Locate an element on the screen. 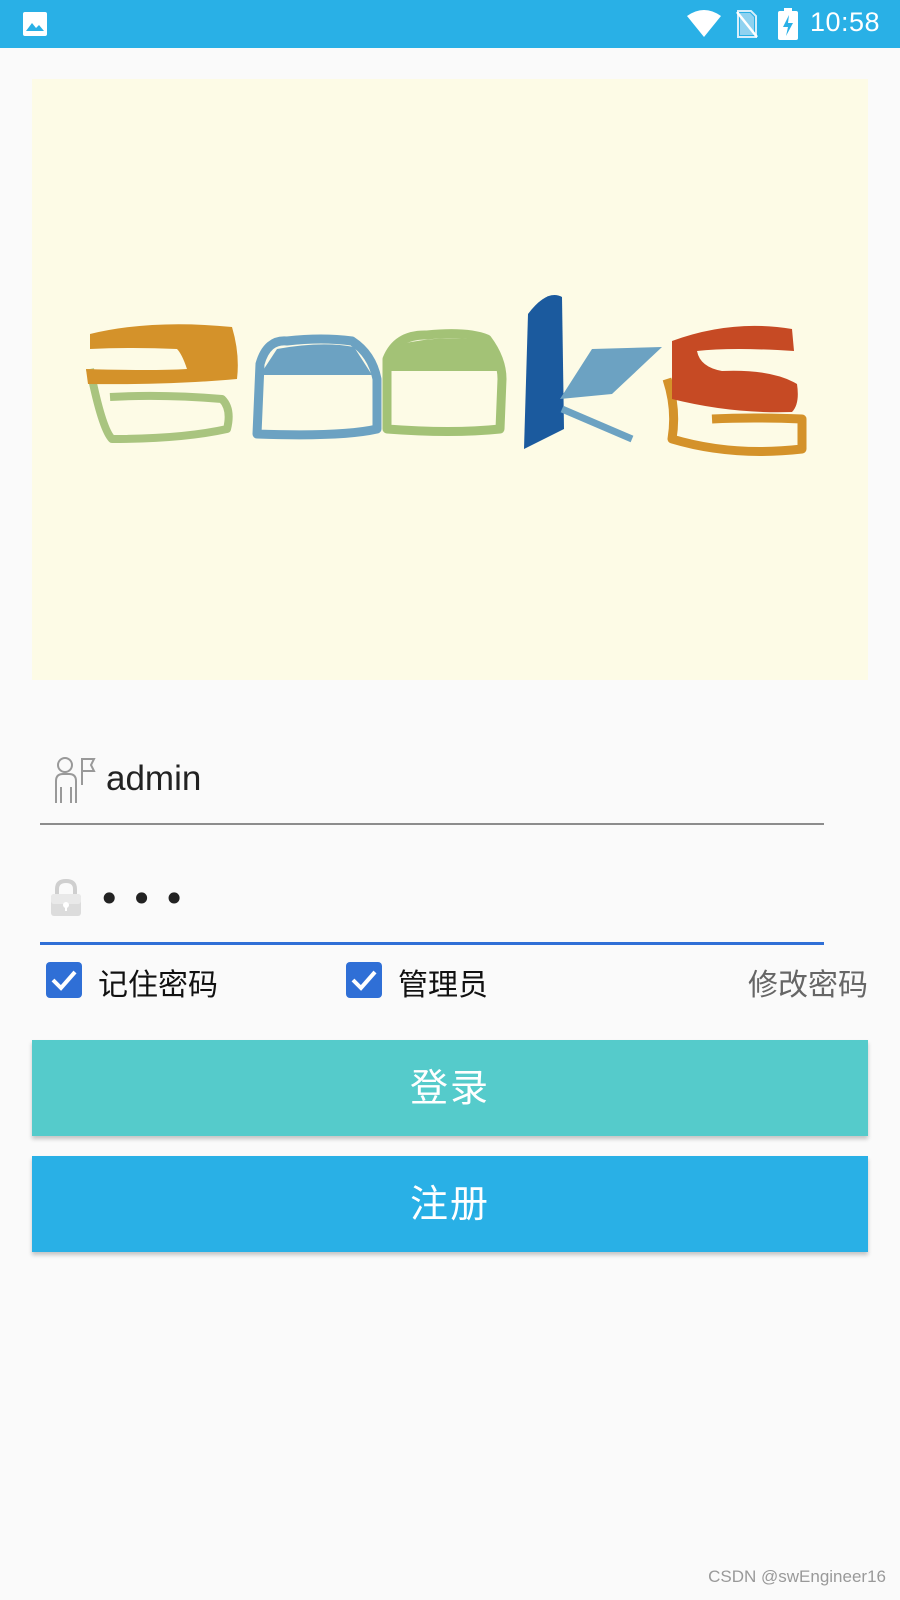 This screenshot has width=900, height=1600. battery-charging-icon is located at coordinates (788, 24).